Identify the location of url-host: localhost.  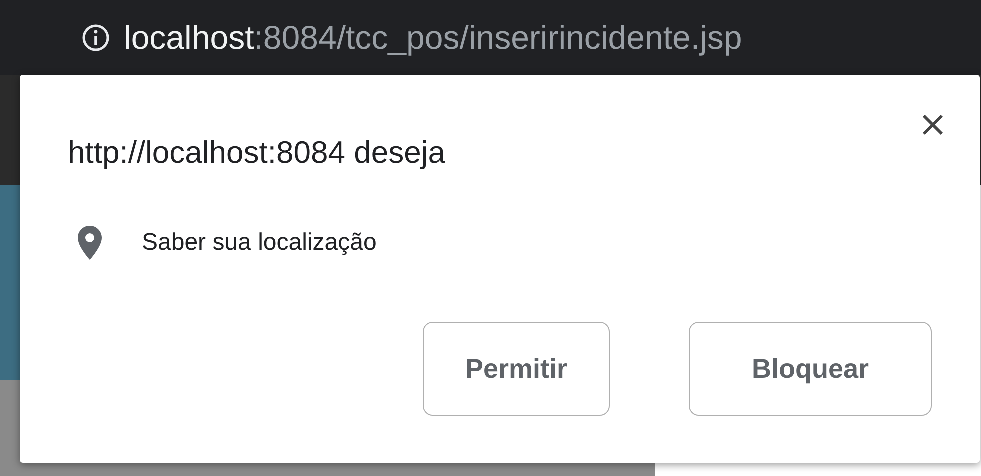
(189, 37).